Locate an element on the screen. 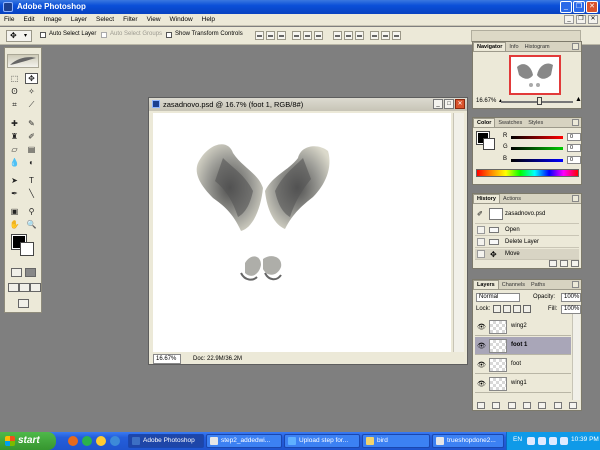 The width and height of the screenshot is (600, 450). hand-tool-icon: ✋ is located at coordinates (14, 224).